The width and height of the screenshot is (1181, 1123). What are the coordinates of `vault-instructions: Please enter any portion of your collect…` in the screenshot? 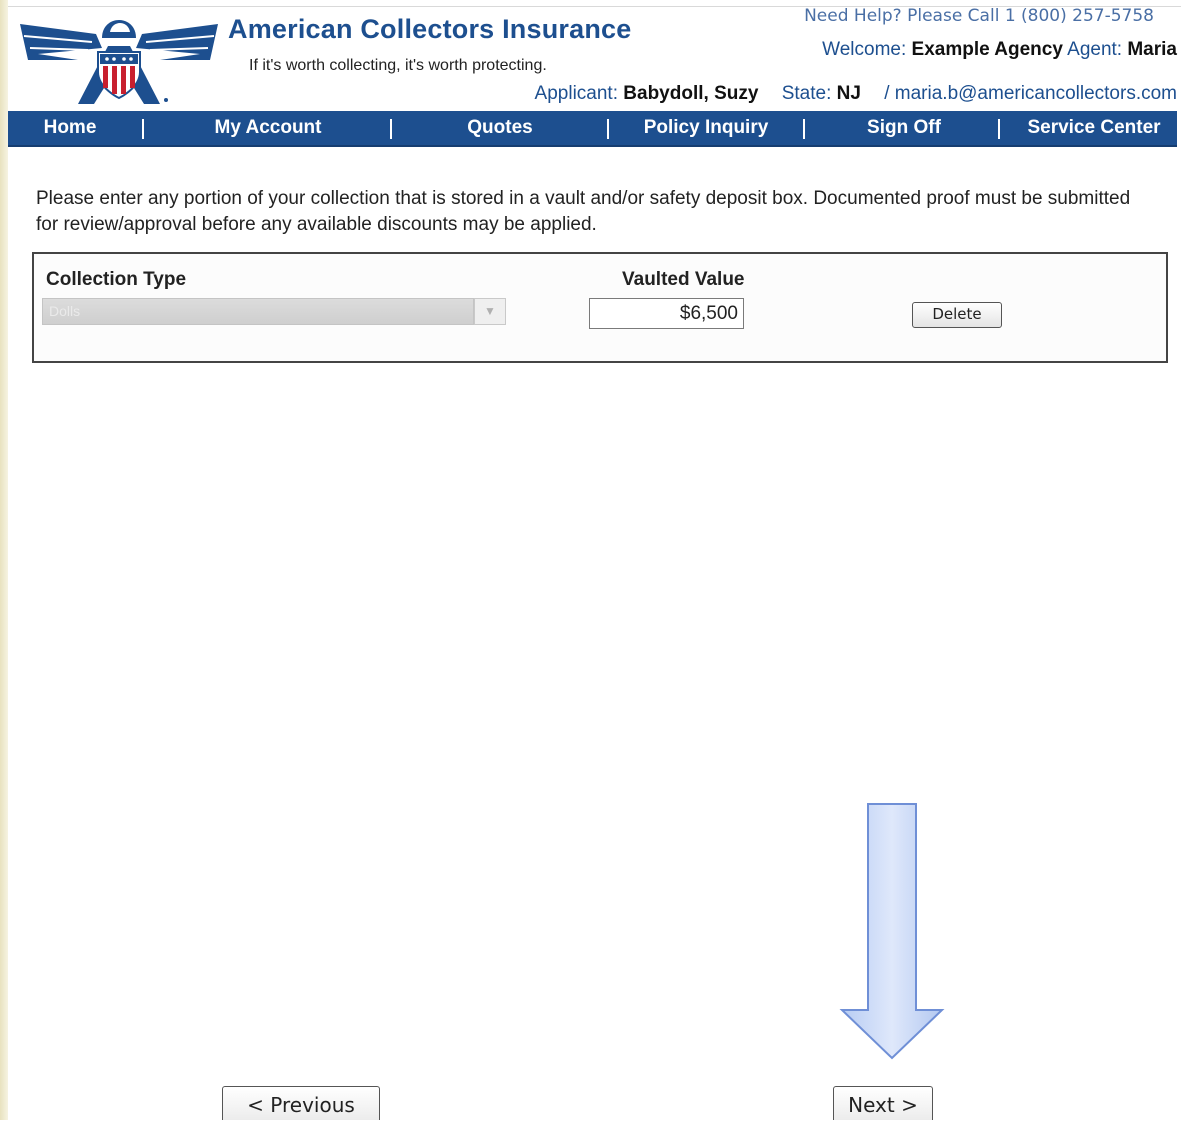 It's located at (583, 211).